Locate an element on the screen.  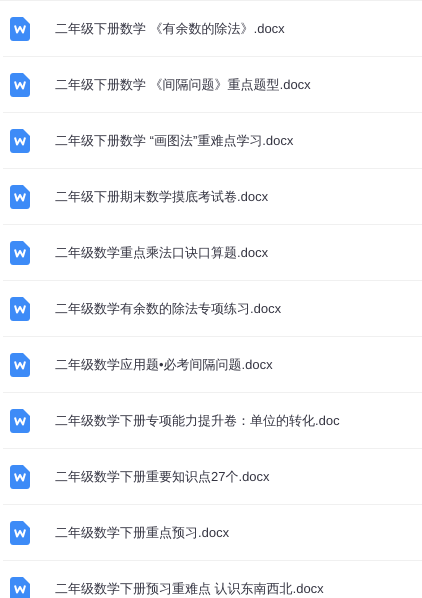
file-name: 二年级数学应用题•必考间隔问题.docx is located at coordinates (164, 364).